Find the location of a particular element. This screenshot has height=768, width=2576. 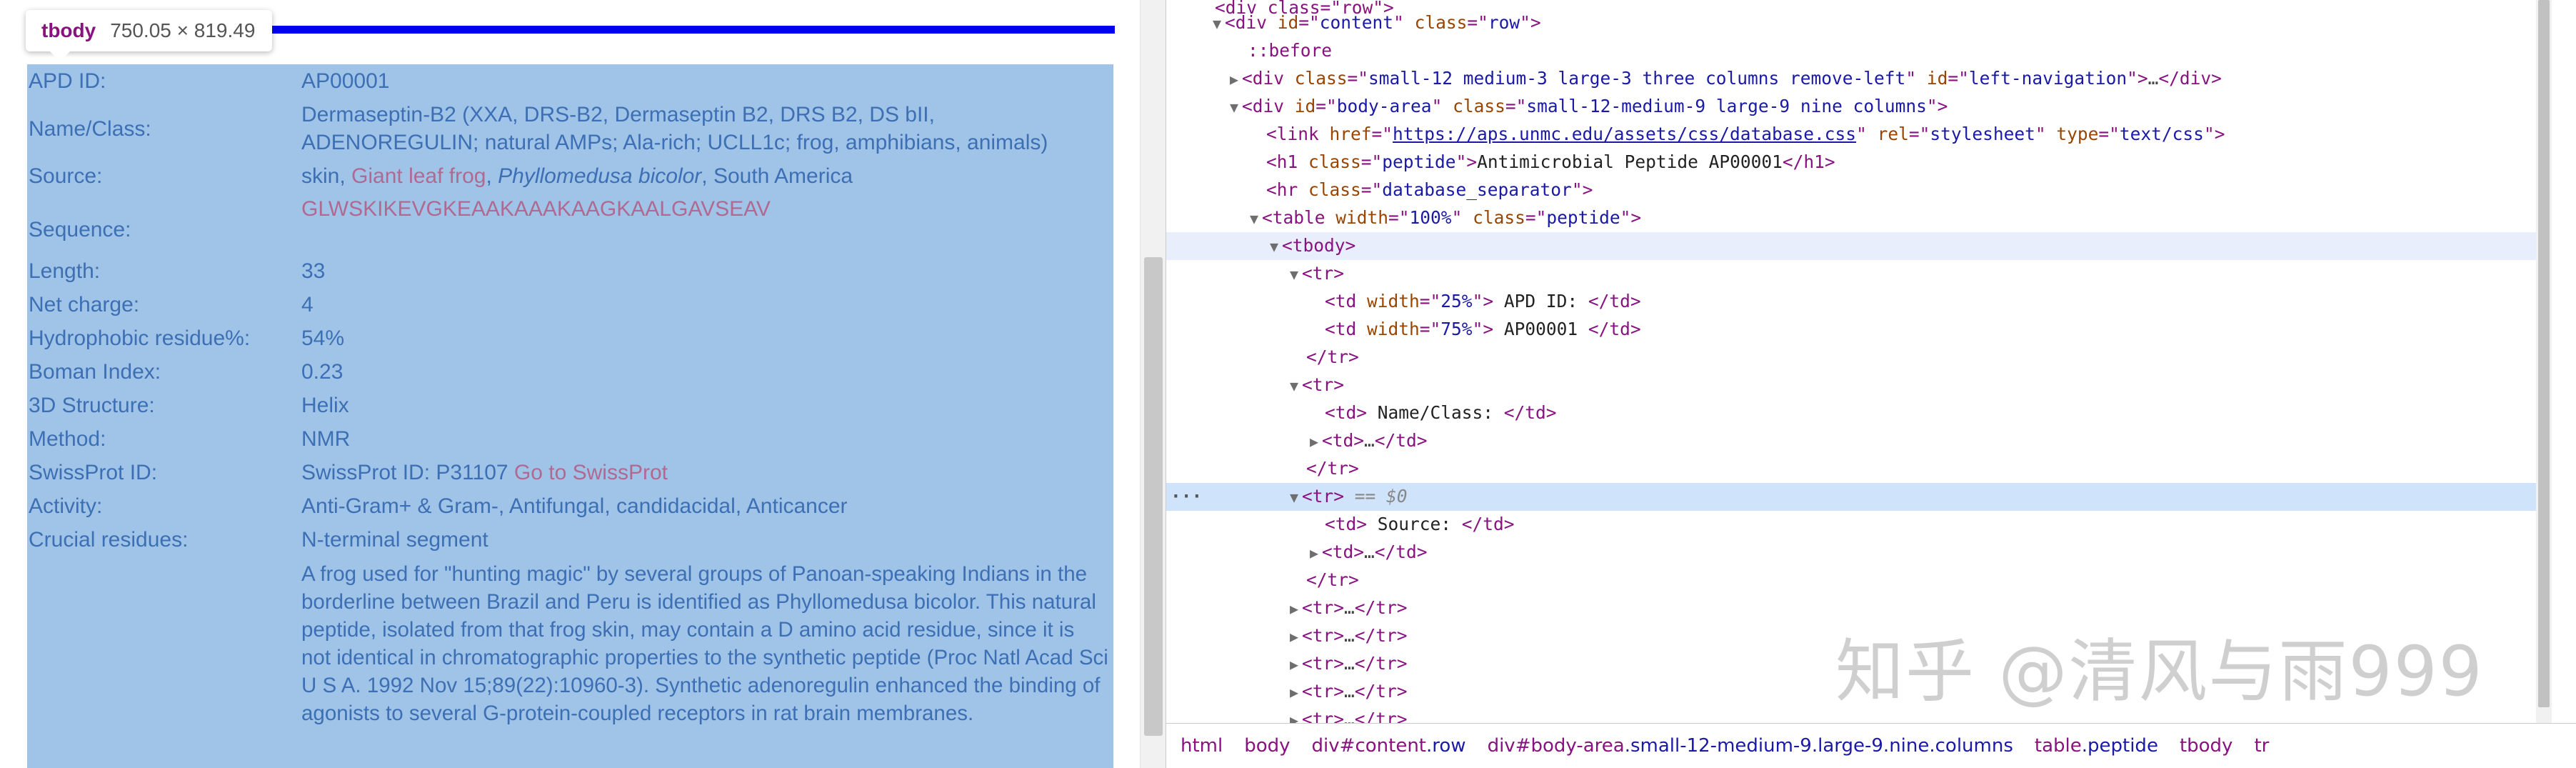

breadcrumb-item-html: html is located at coordinates (1202, 746).